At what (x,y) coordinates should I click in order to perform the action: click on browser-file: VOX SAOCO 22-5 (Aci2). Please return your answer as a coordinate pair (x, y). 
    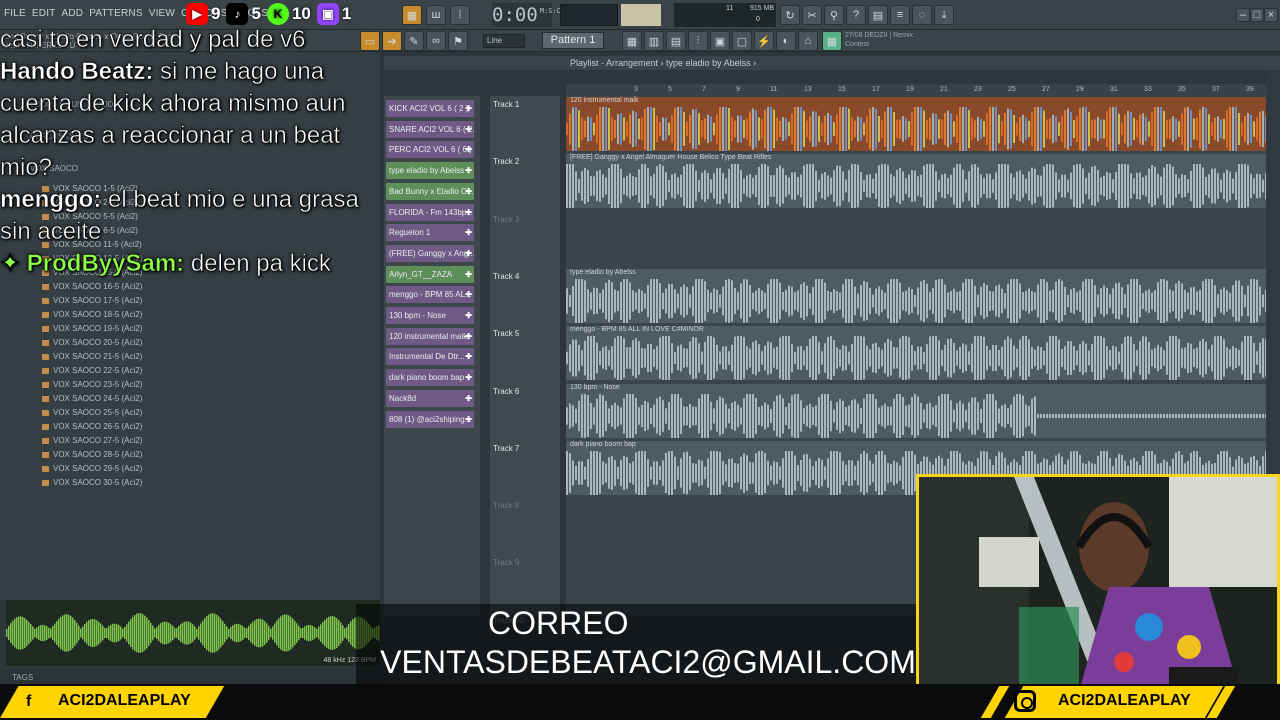
    Looking at the image, I should click on (92, 370).